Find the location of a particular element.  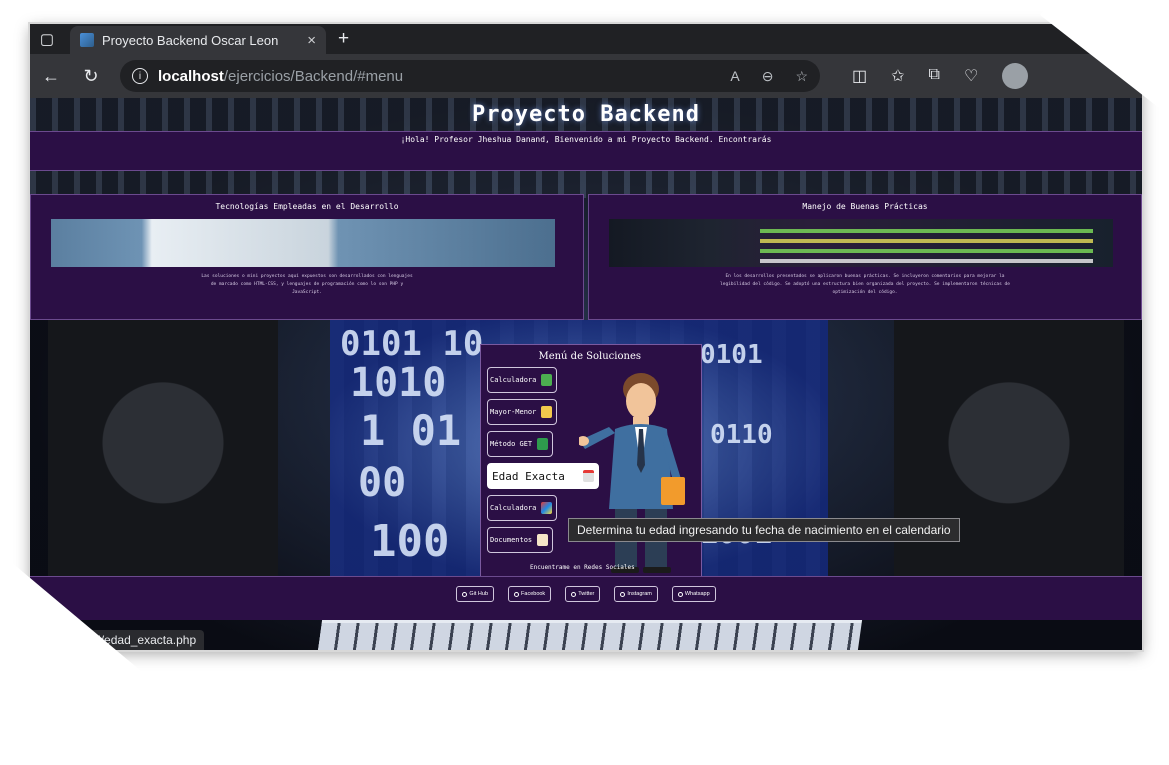

read-aloud-icon: A is located at coordinates (734, 76).